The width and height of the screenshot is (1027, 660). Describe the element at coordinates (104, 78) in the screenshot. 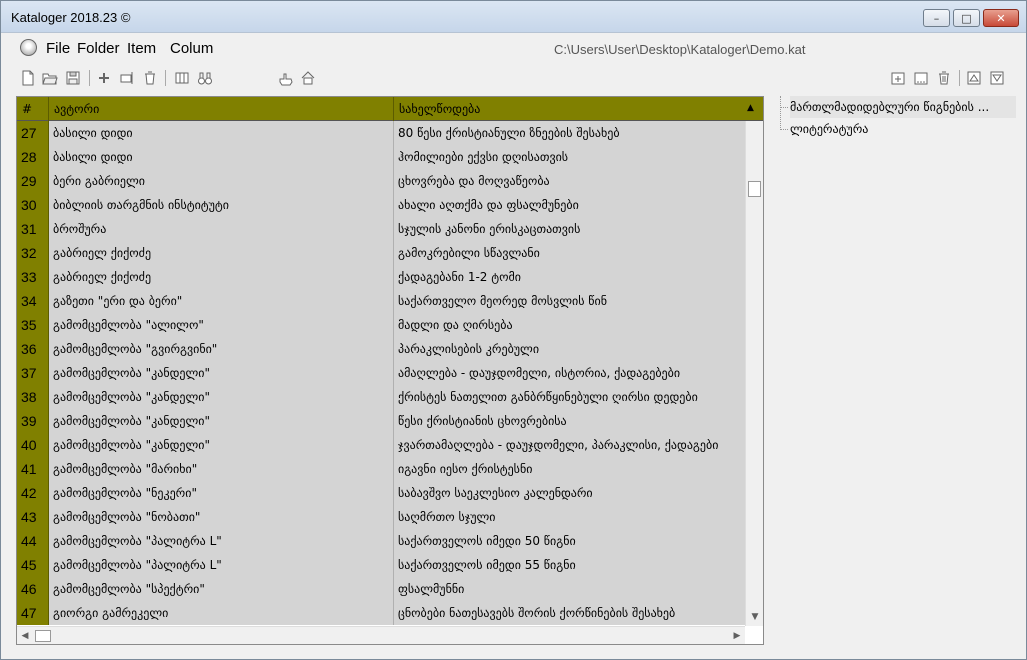

I see `add-icon` at that location.